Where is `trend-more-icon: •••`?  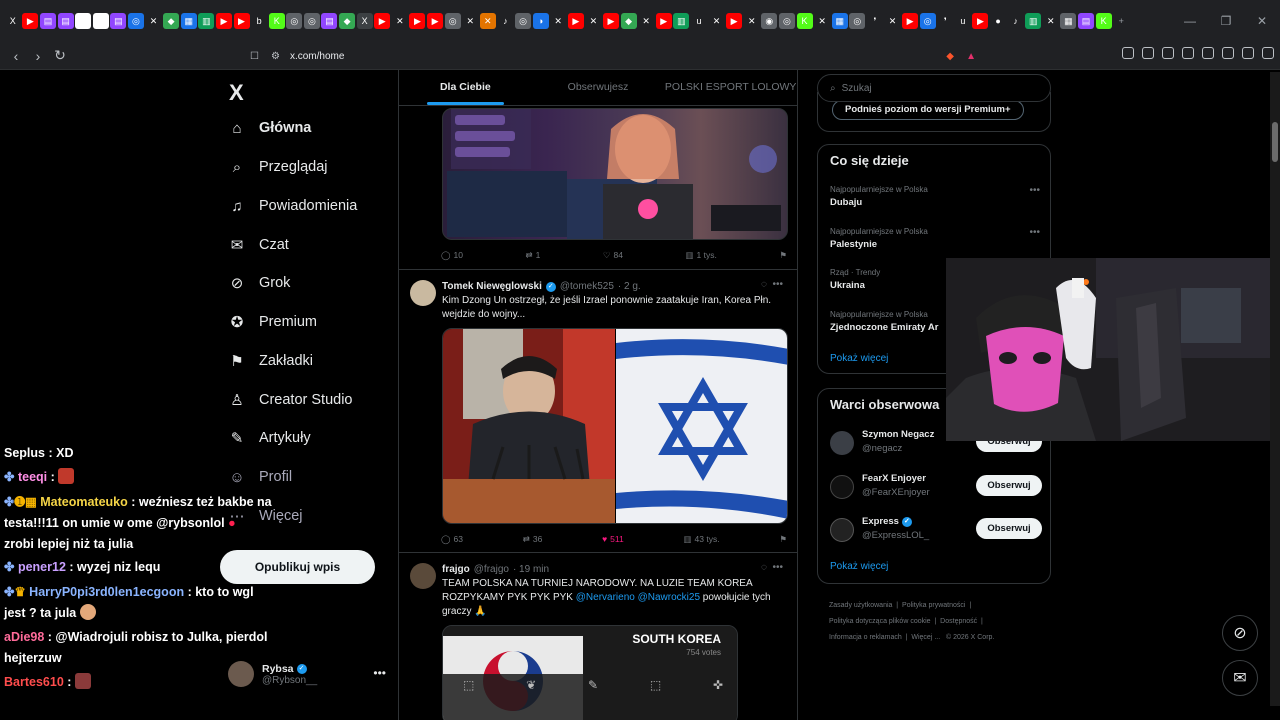
trend-more-icon: ••• is located at coordinates (1034, 232).